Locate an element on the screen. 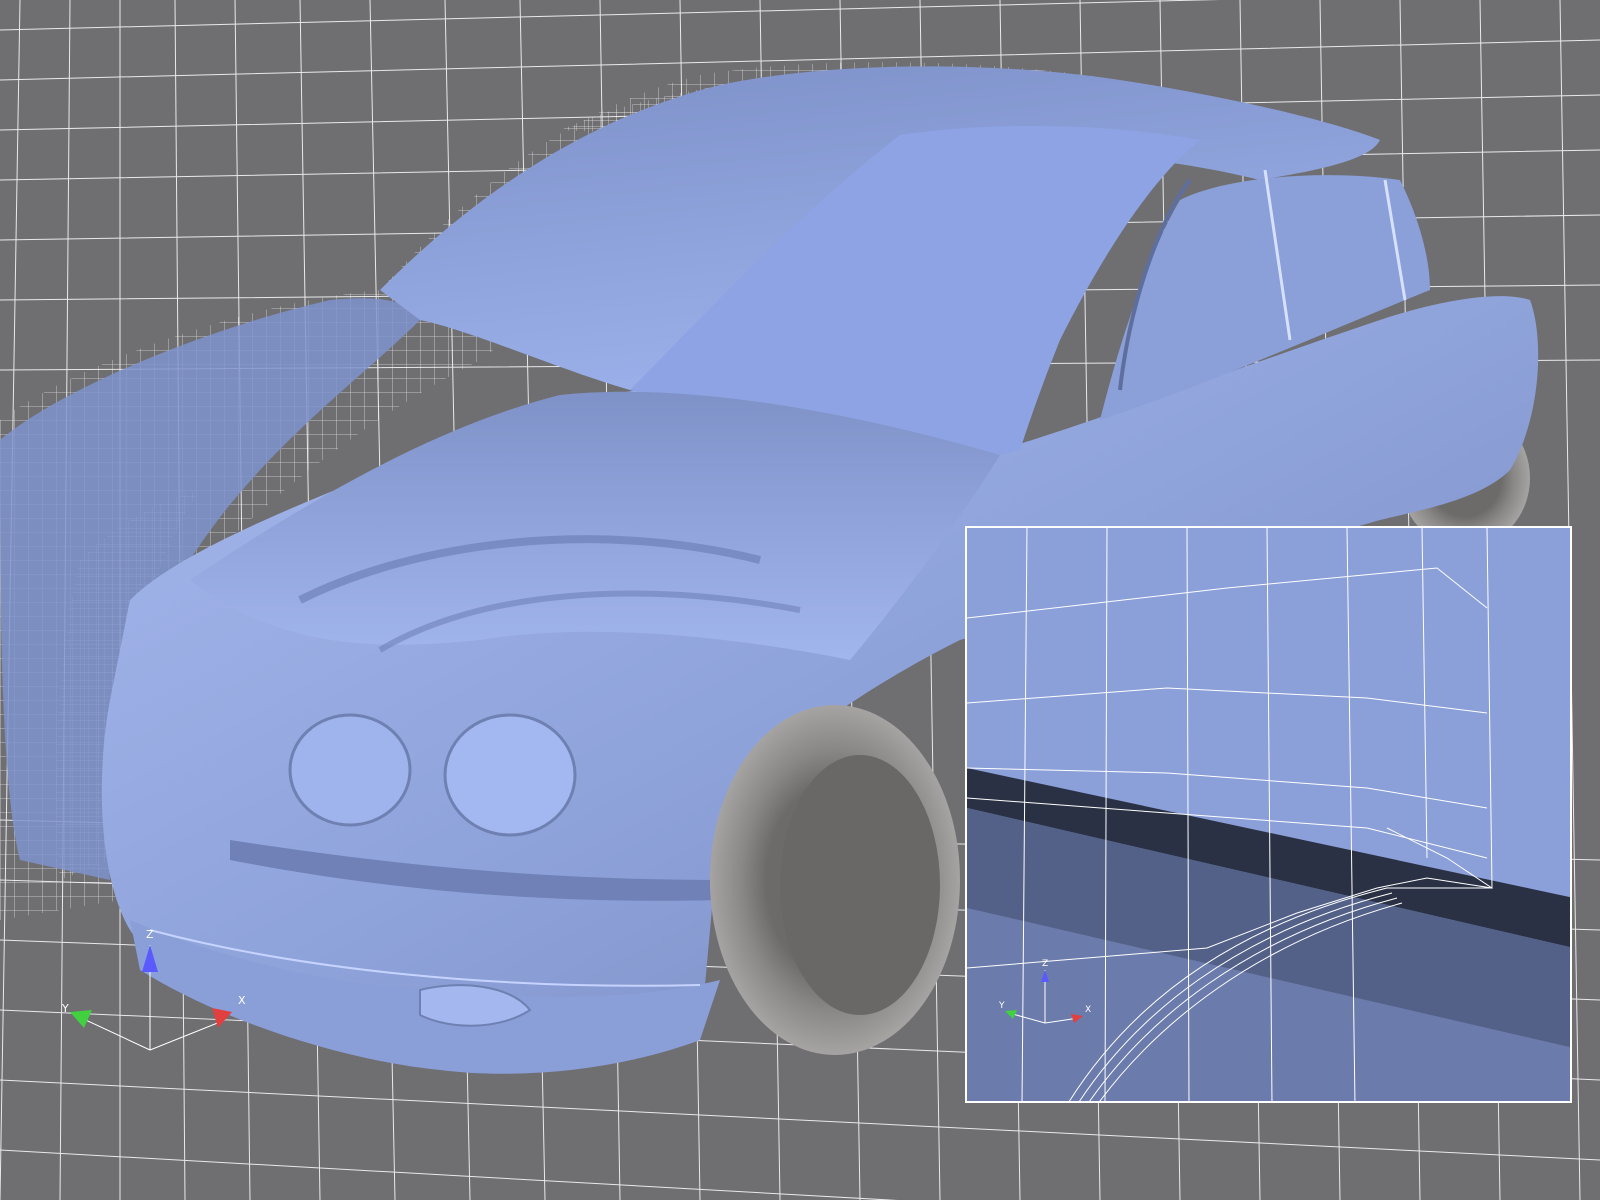 This screenshot has height=1200, width=1600. headlight-left is located at coordinates (350, 770).